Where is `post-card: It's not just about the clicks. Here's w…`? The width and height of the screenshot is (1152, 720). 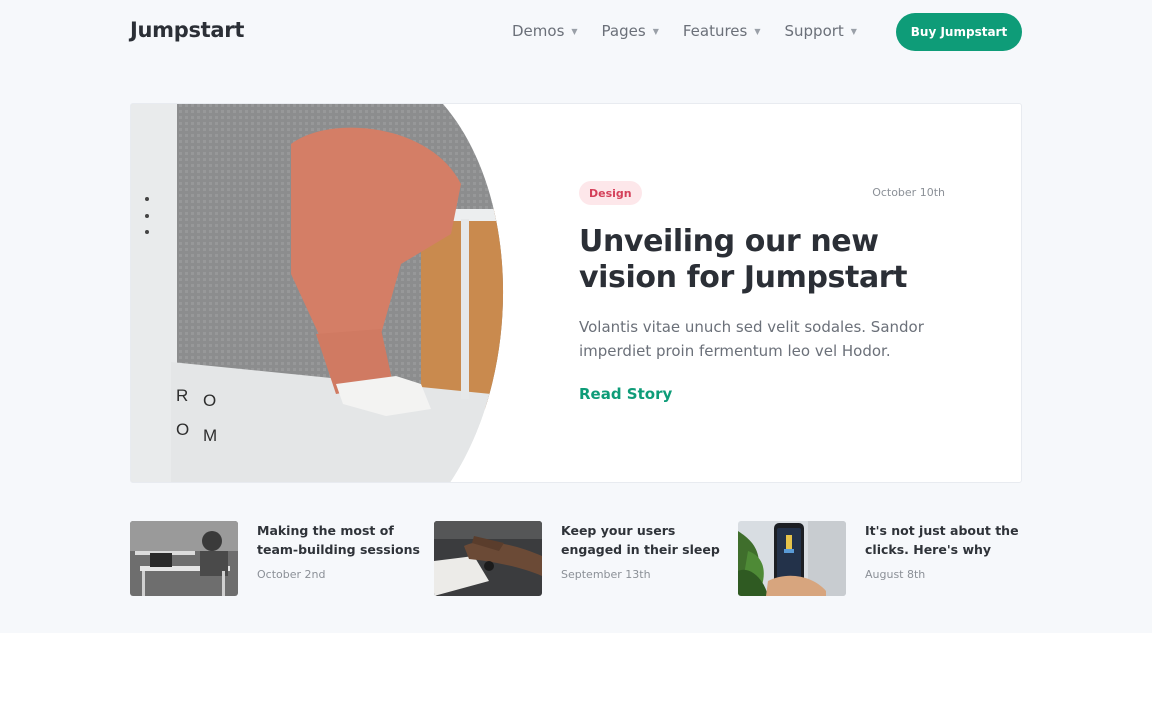 post-card: It's not just about the clicks. Here's w… is located at coordinates (883, 559).